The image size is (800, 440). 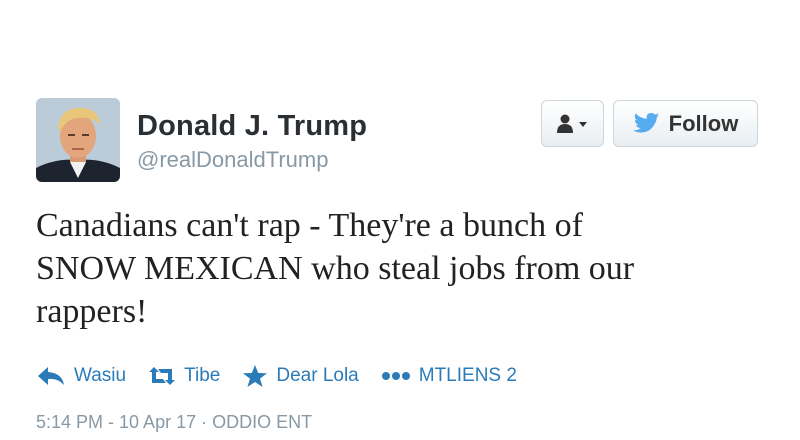 I want to click on retweet-icon, so click(x=162, y=376).